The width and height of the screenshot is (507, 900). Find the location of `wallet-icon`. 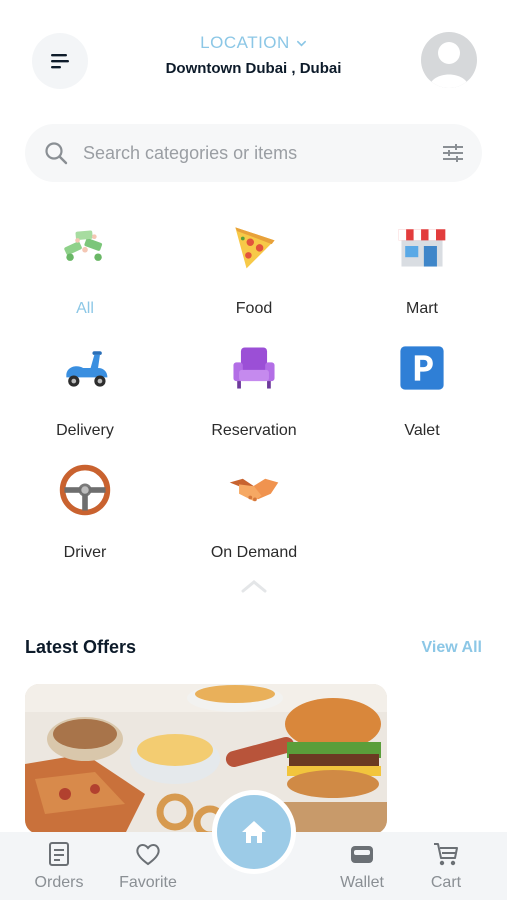

wallet-icon is located at coordinates (362, 854).